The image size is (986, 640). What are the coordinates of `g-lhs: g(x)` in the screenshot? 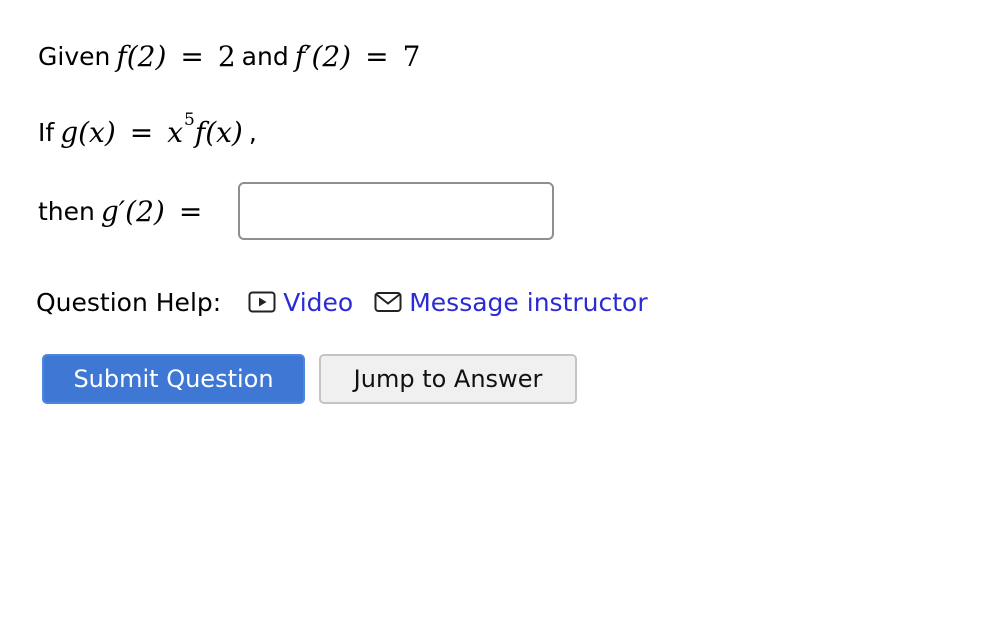 It's located at (88, 132).